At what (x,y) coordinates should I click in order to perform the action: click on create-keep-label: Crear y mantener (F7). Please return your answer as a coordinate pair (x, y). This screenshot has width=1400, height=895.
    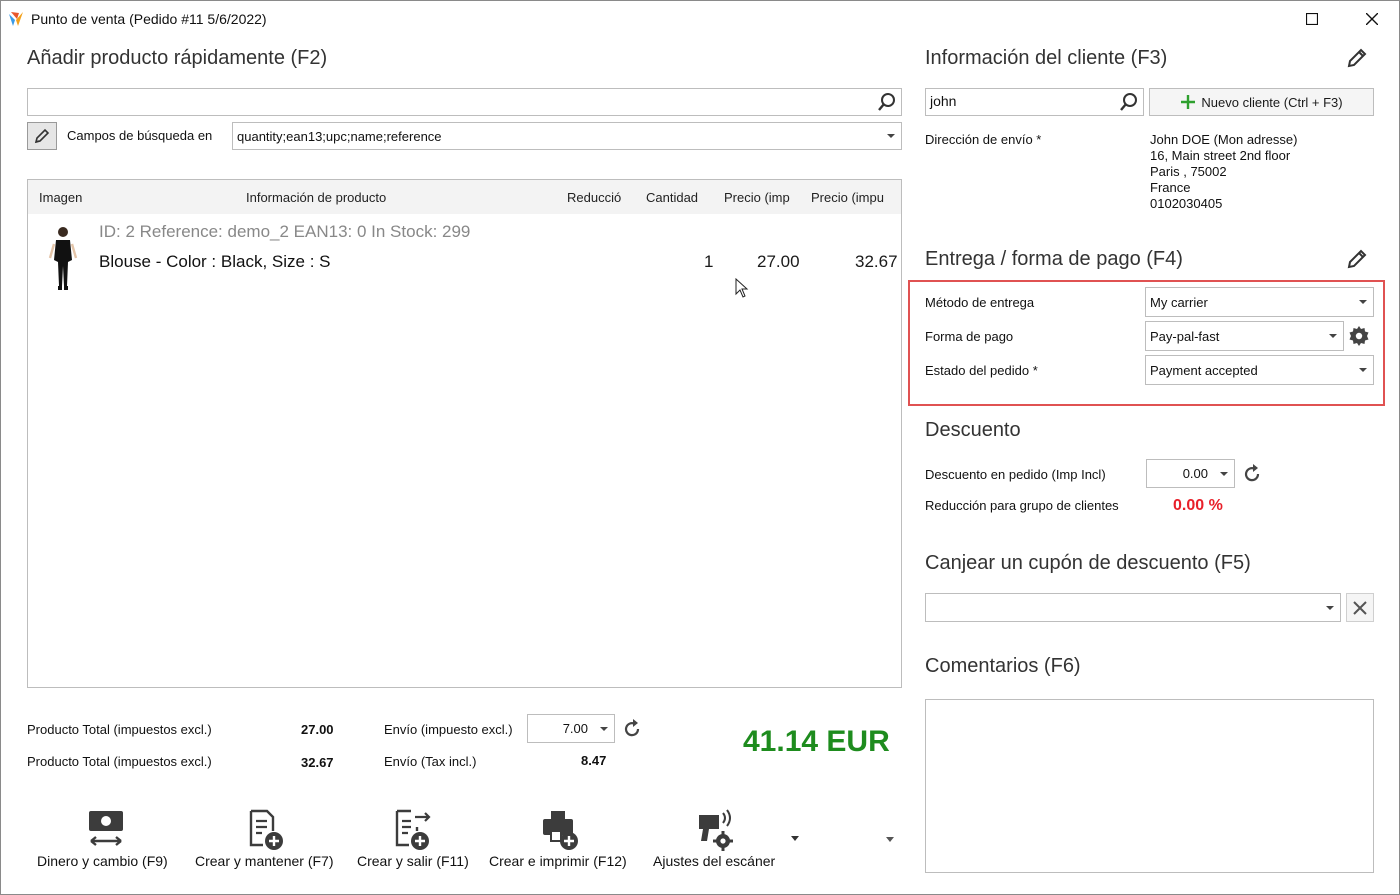
    Looking at the image, I should click on (264, 861).